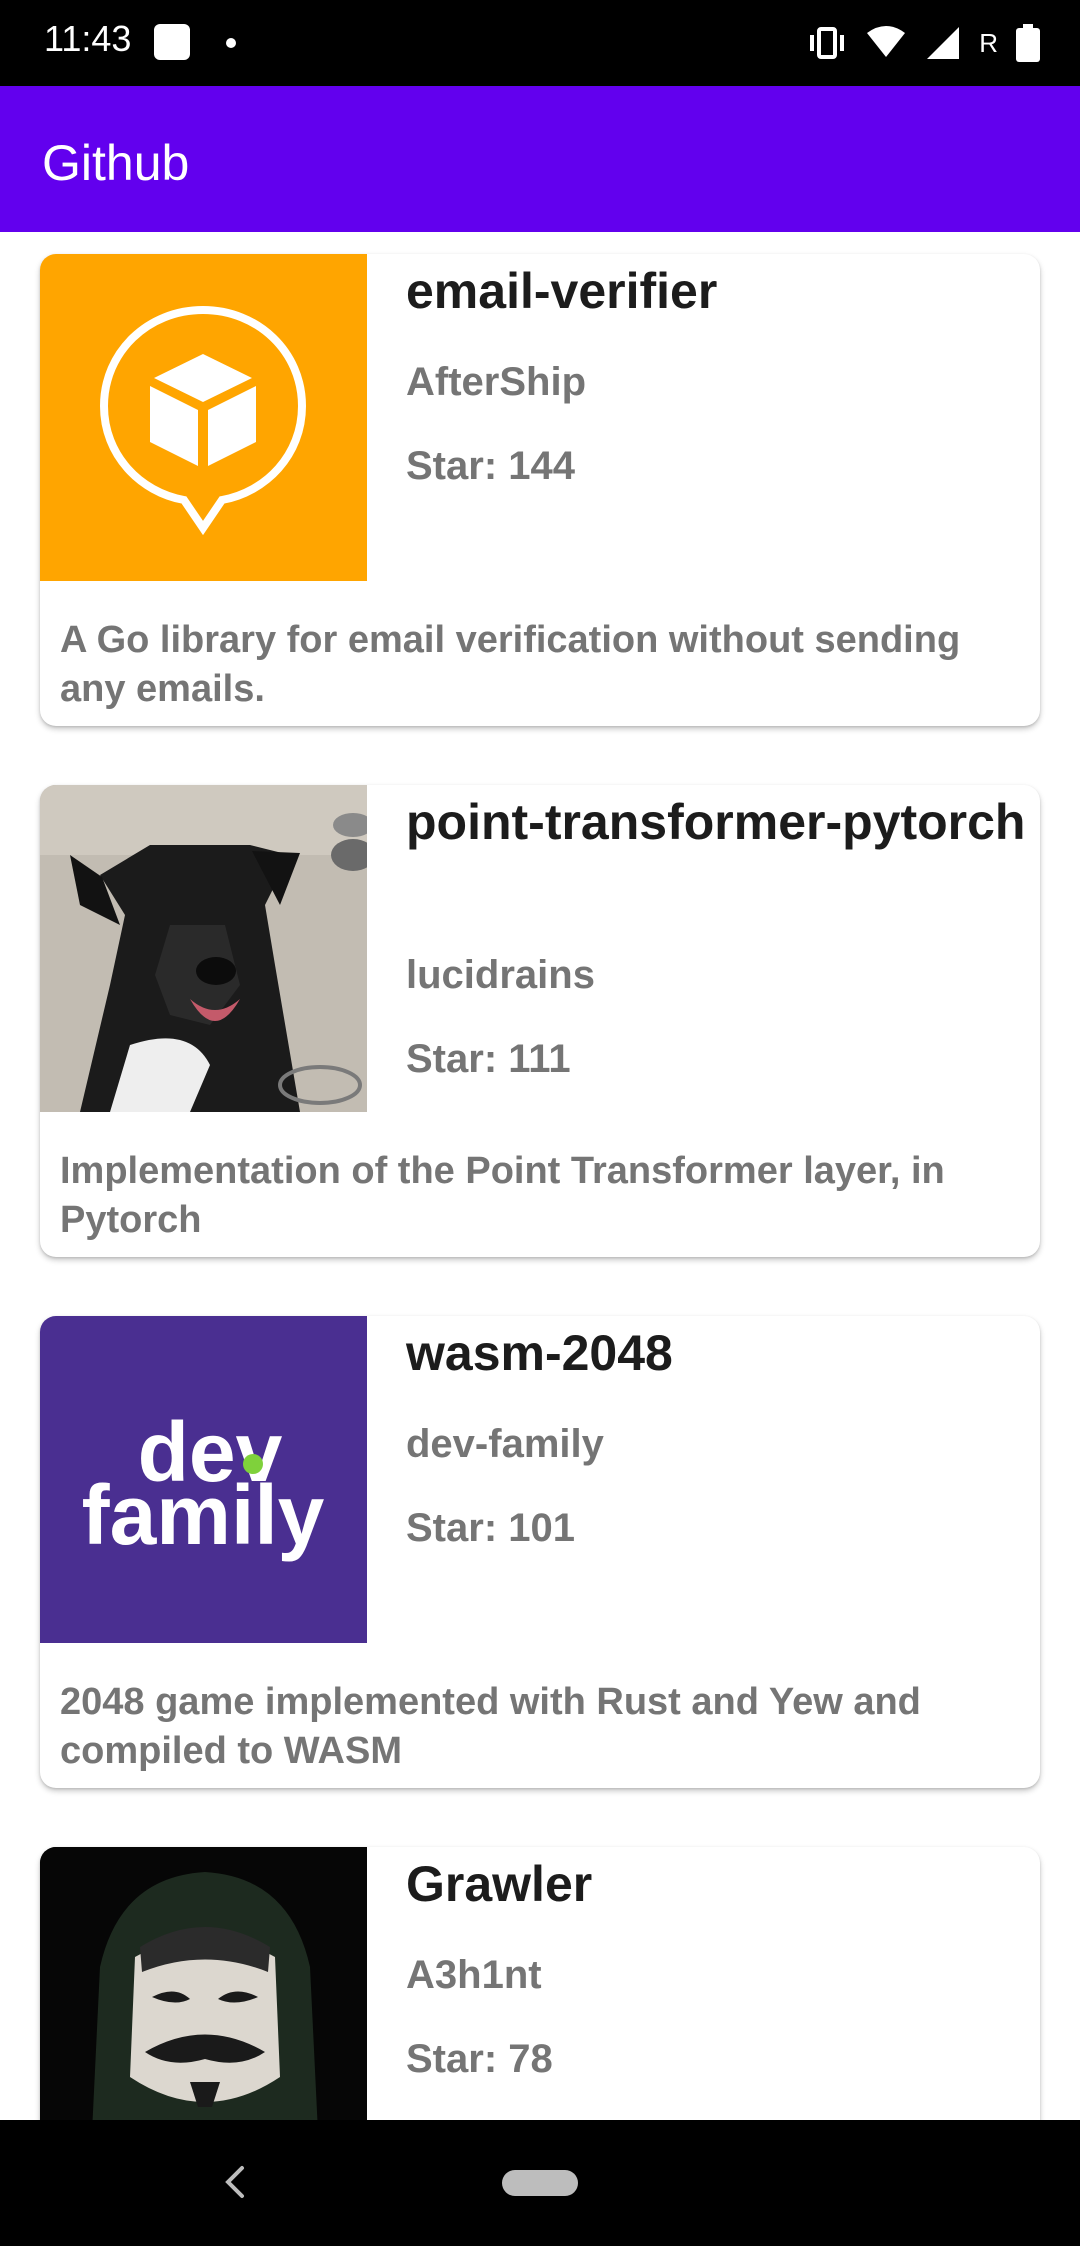  What do you see at coordinates (923, 43) in the screenshot?
I see `status-icons: x R` at bounding box center [923, 43].